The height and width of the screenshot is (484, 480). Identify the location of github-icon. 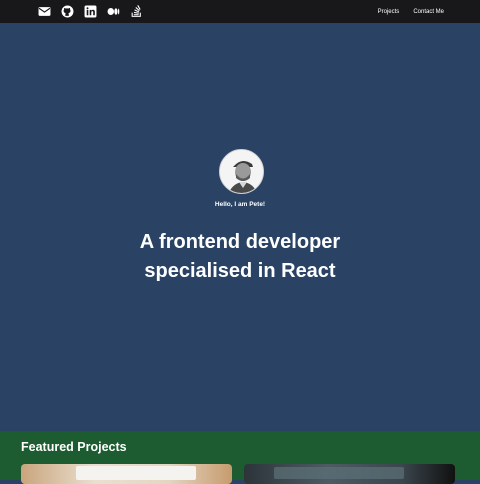
(67, 11).